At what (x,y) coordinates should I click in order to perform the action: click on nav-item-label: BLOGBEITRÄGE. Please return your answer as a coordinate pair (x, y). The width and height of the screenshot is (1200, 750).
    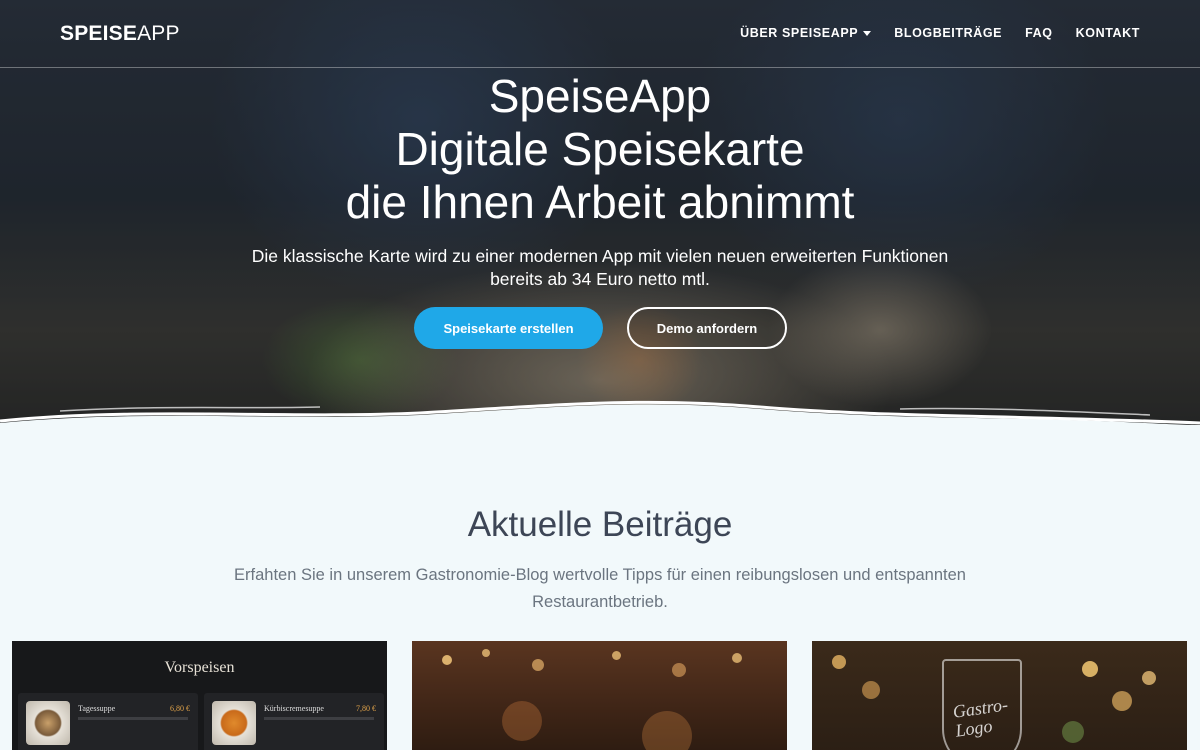
    Looking at the image, I should click on (948, 33).